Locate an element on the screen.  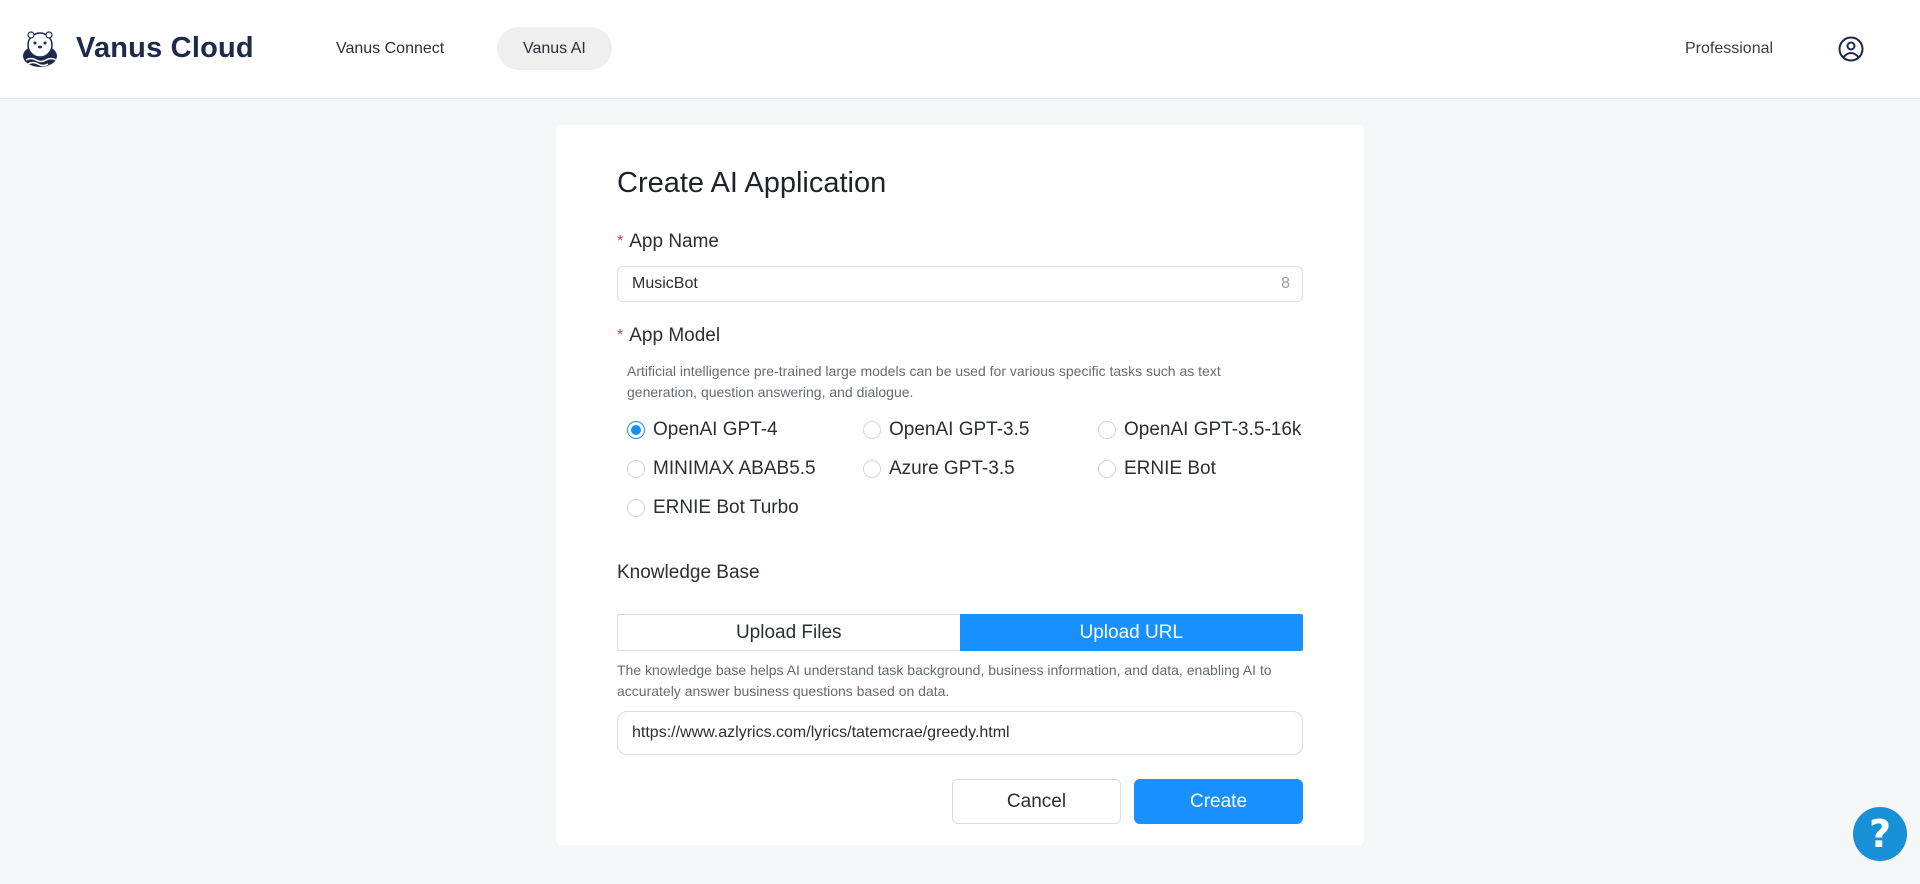
help-icon: ? is located at coordinates (1880, 834).